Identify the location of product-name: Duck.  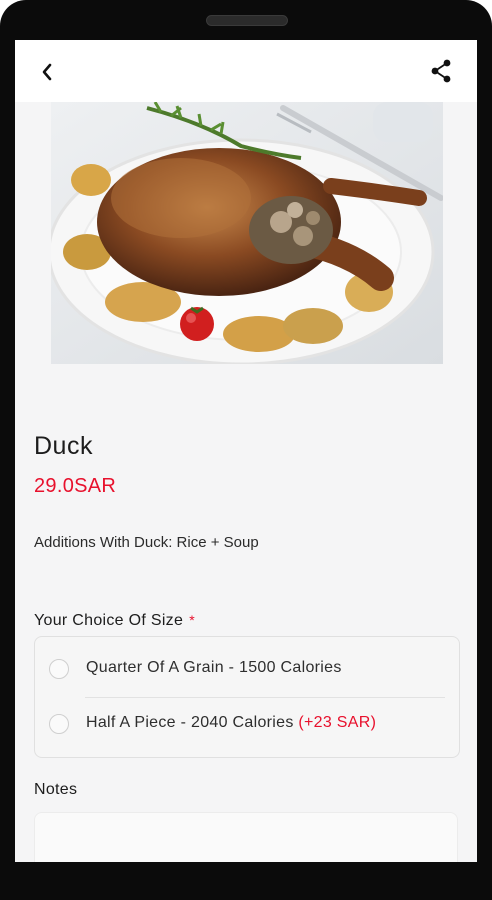
(63, 446).